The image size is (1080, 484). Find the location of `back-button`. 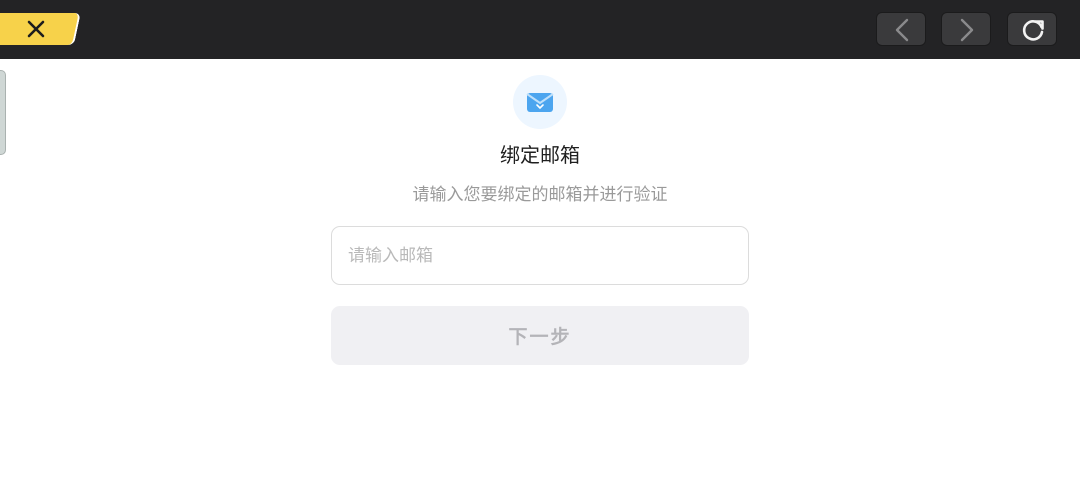

back-button is located at coordinates (901, 29).